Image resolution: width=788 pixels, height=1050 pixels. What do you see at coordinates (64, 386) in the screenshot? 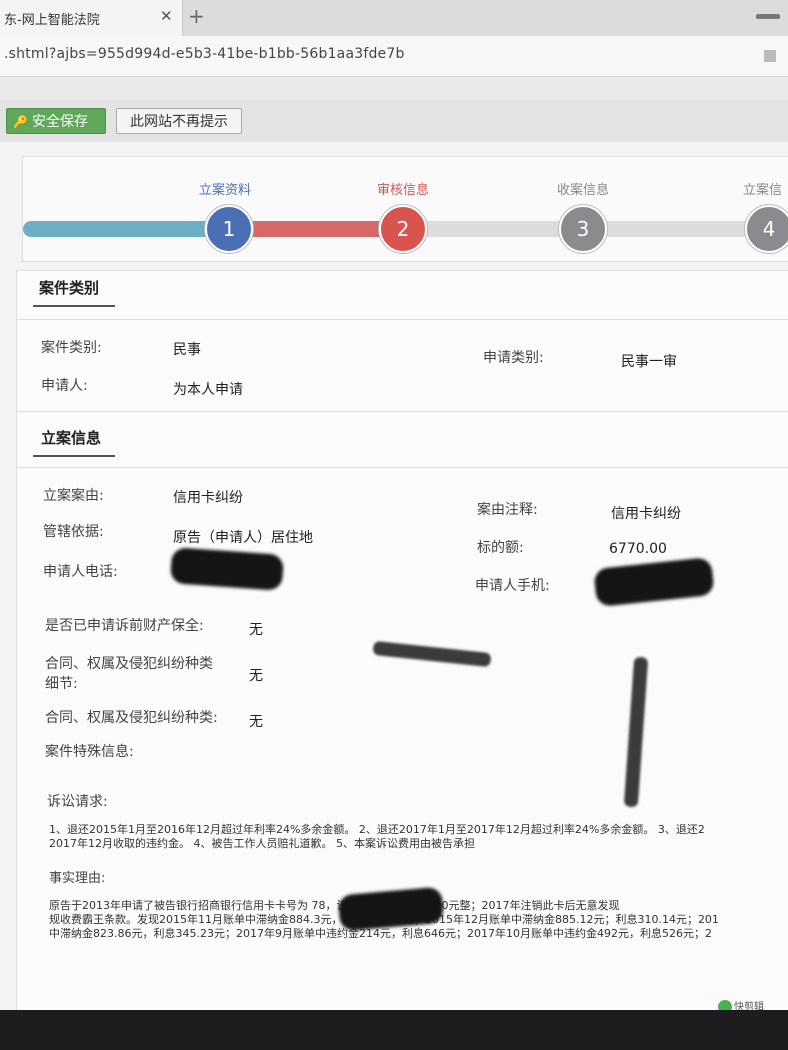
I see `applicant-label: 申请人:` at bounding box center [64, 386].